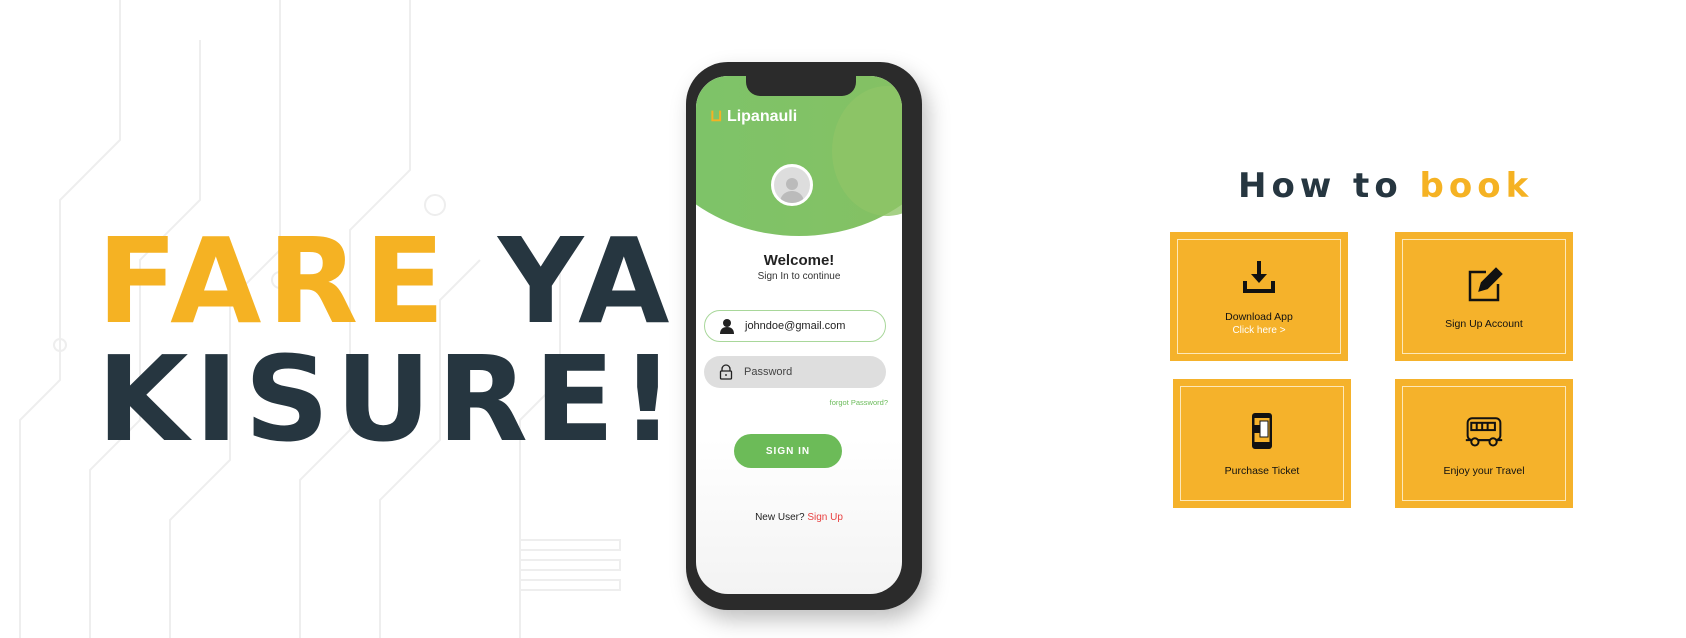  Describe the element at coordinates (825, 517) in the screenshot. I see `sign-up-link: Sign Up` at that location.